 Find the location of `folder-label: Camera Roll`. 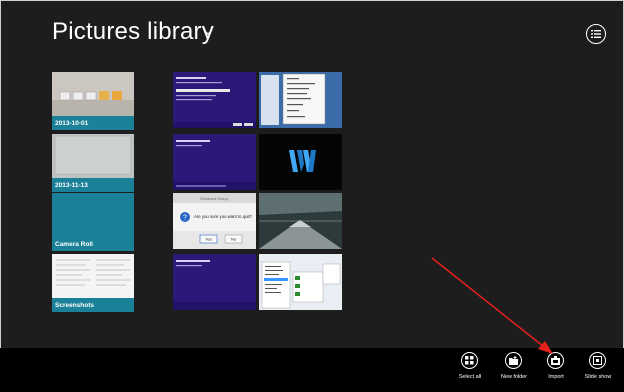

folder-label: Camera Roll is located at coordinates (74, 244).